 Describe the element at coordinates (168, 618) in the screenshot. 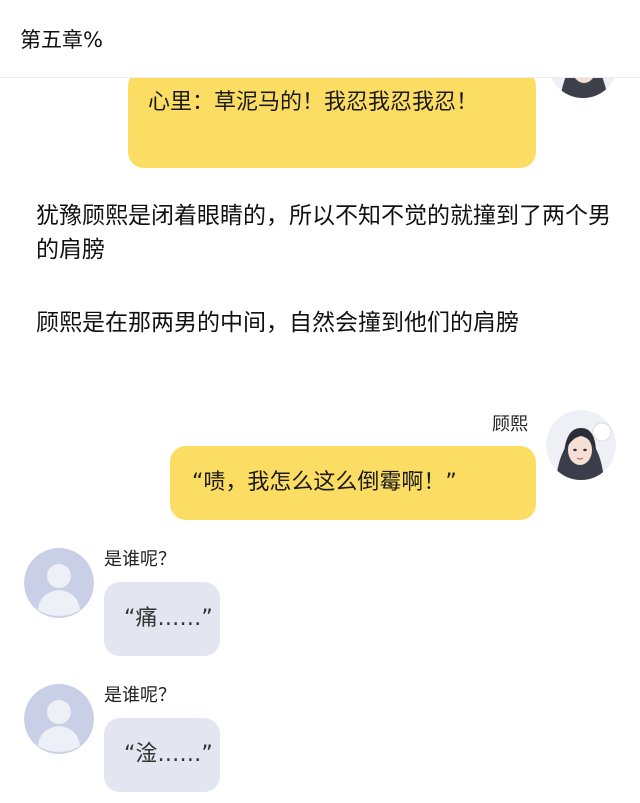

I see `message-text: “痛……”` at that location.